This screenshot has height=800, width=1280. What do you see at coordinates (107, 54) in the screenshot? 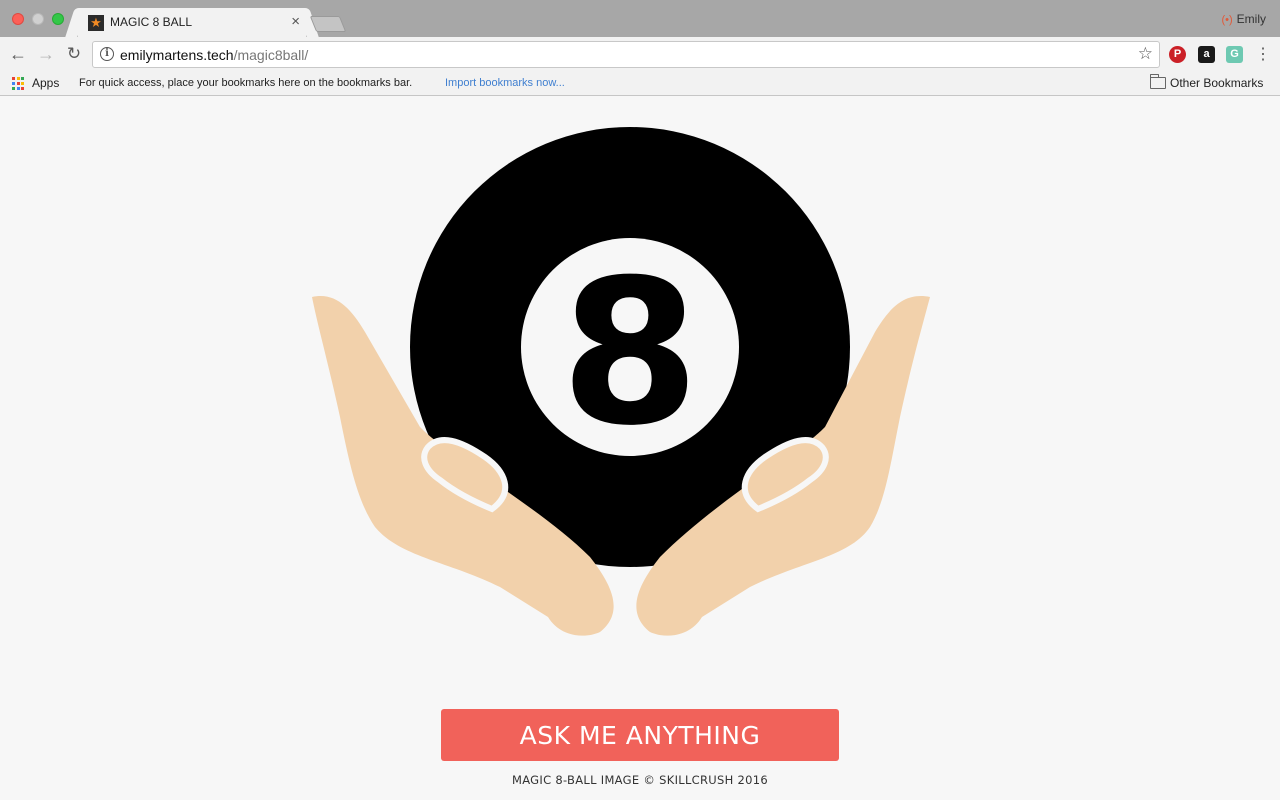
I see `info-icon: i` at bounding box center [107, 54].